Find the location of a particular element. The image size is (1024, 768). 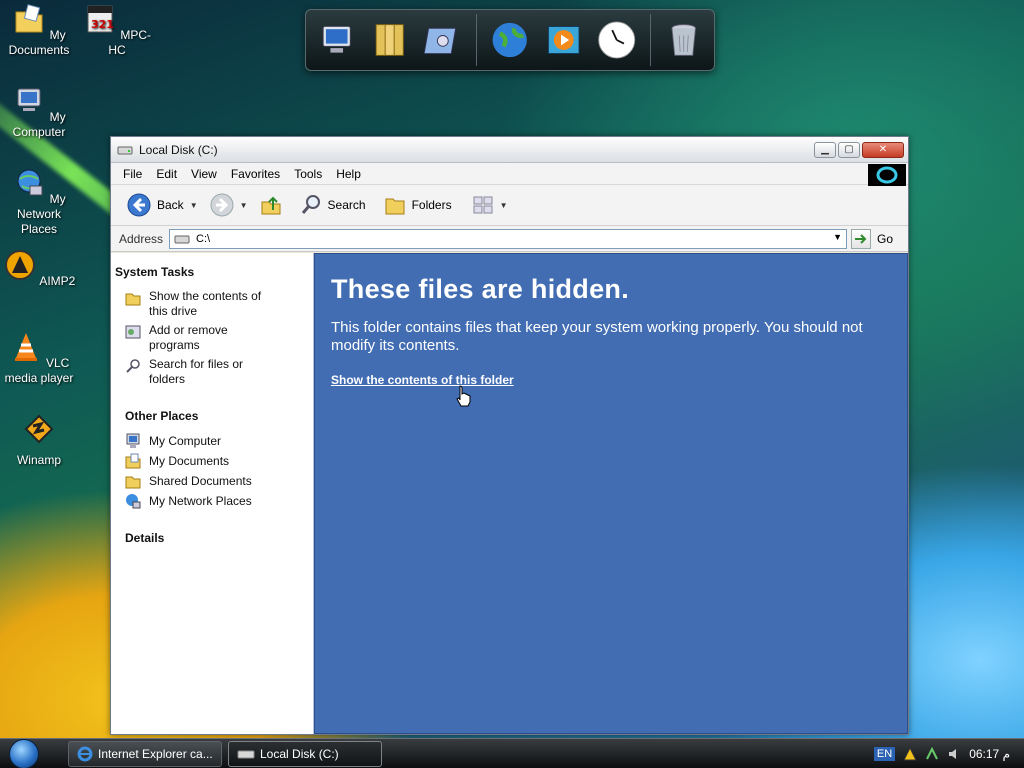

globe-icon is located at coordinates (509, 40).